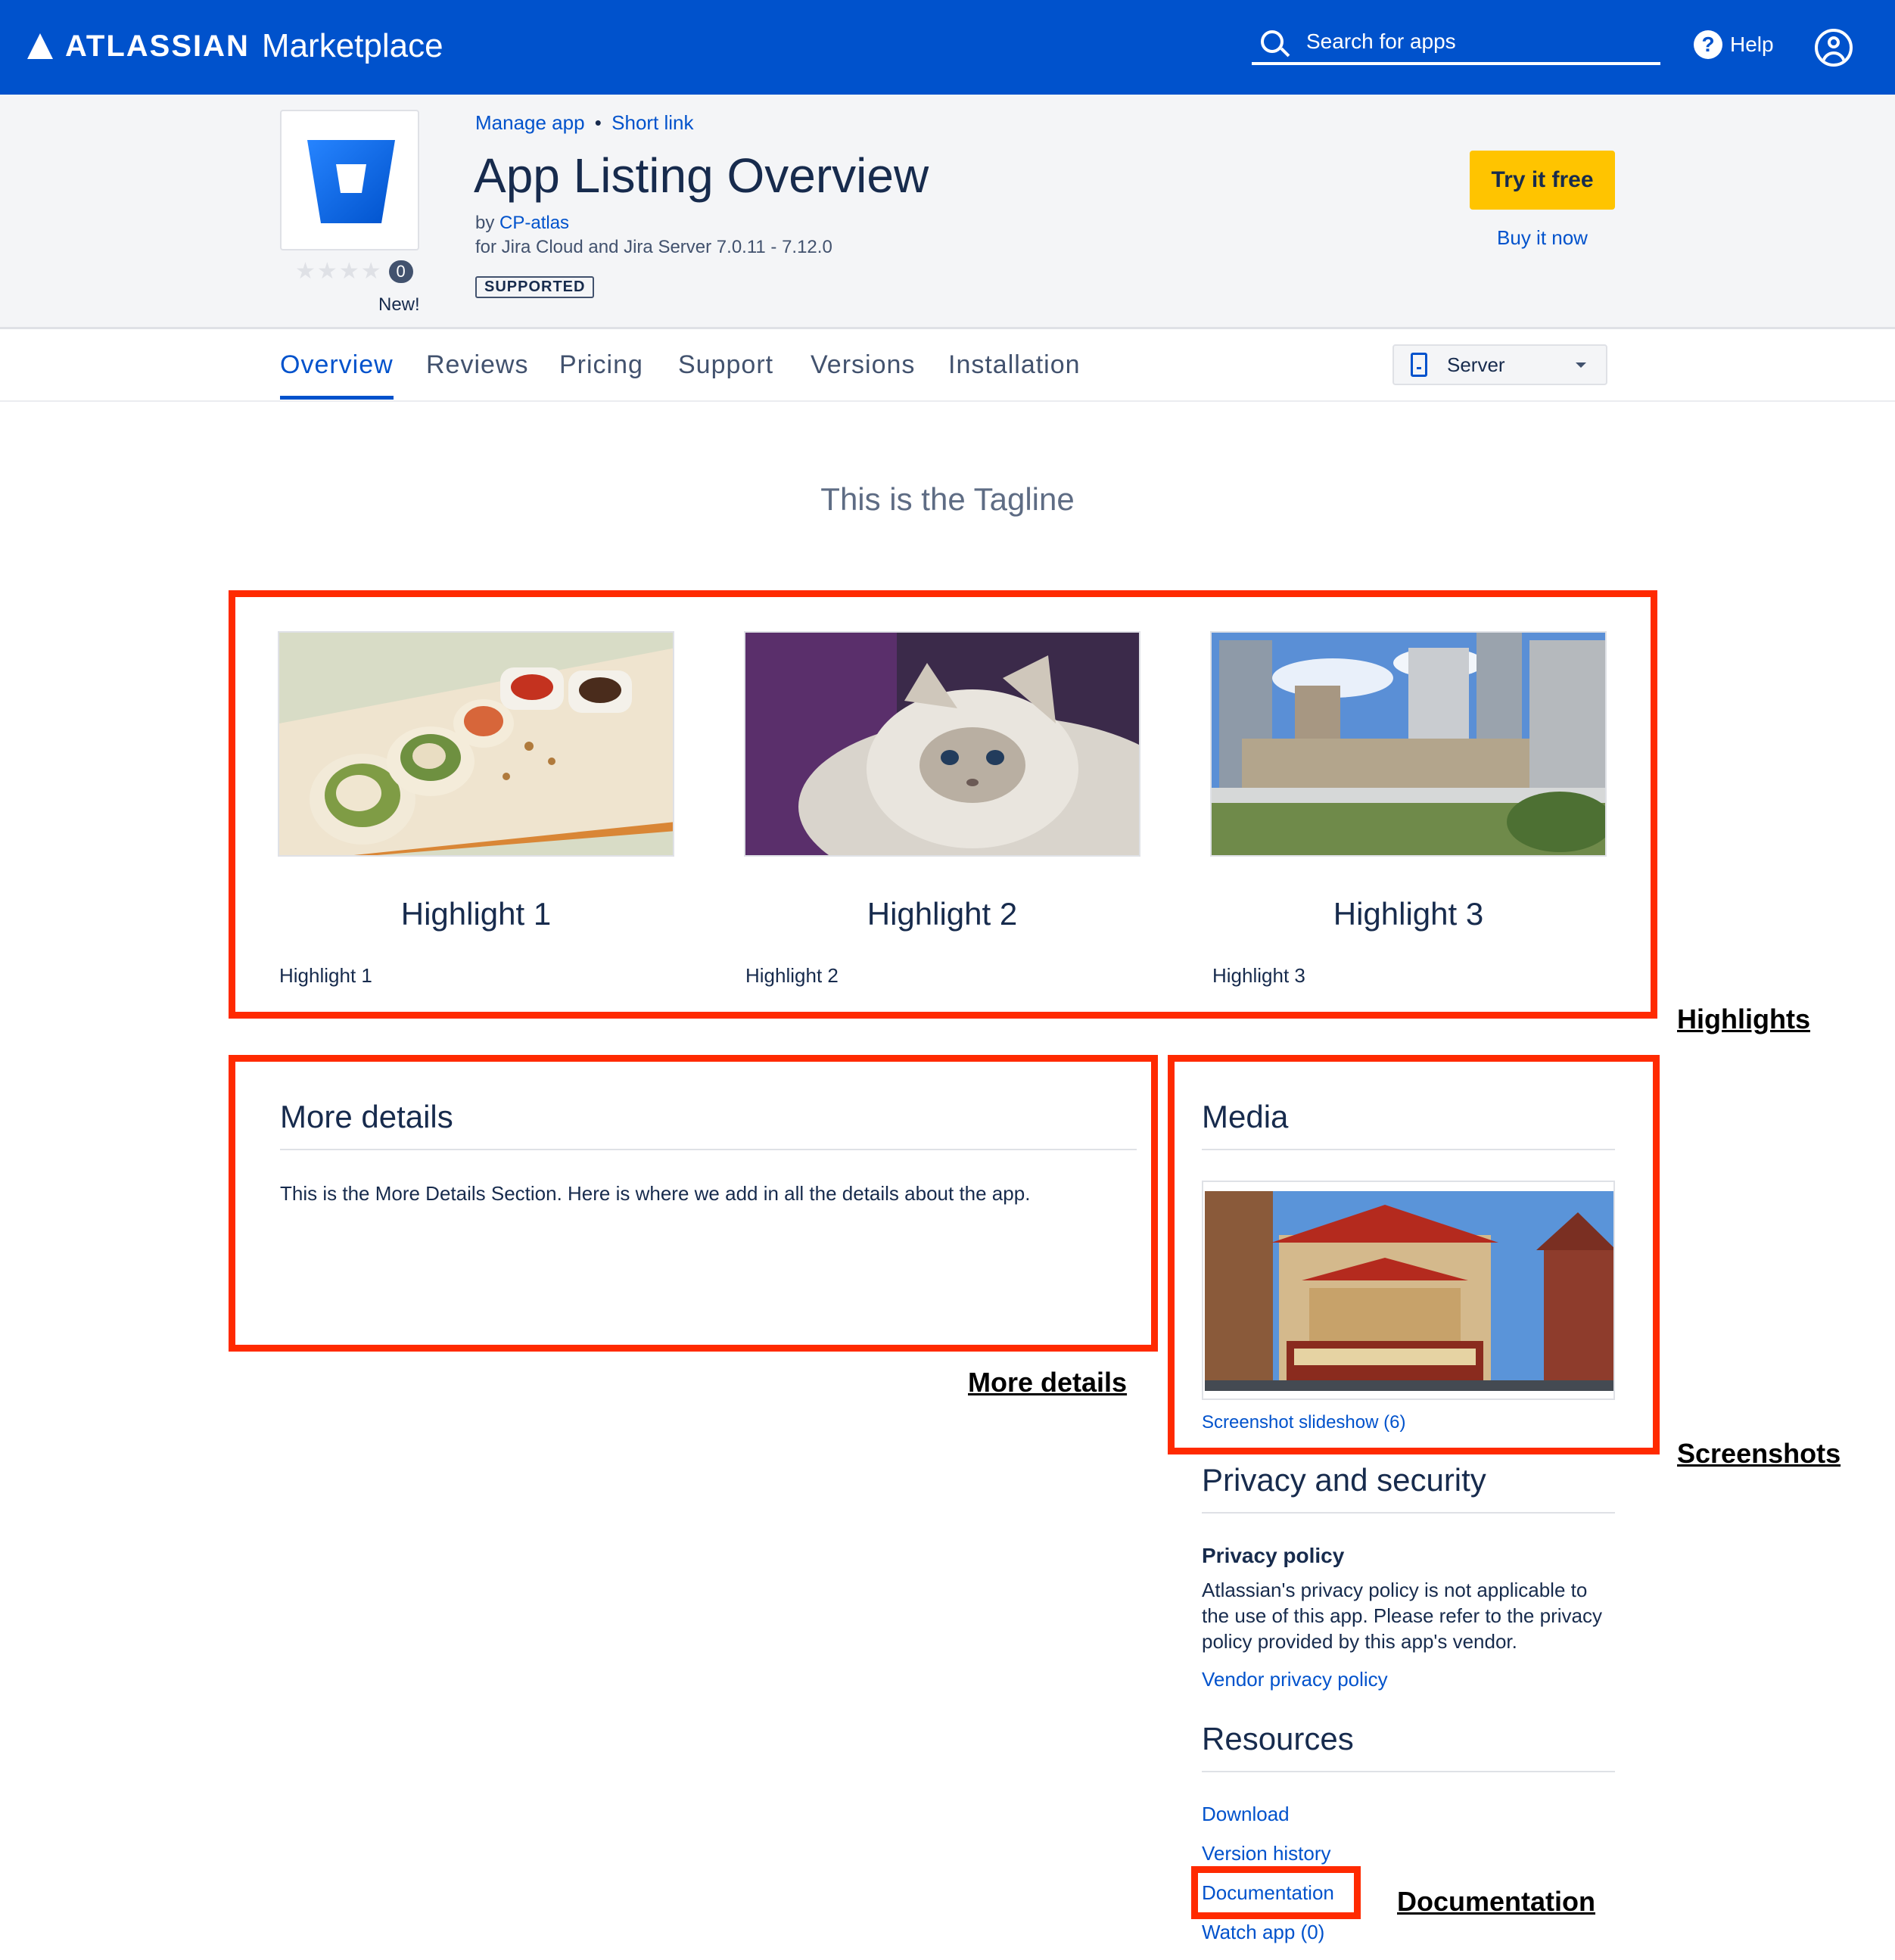 The width and height of the screenshot is (1895, 1960). I want to click on vendor-line: by CP-atlas, so click(522, 224).